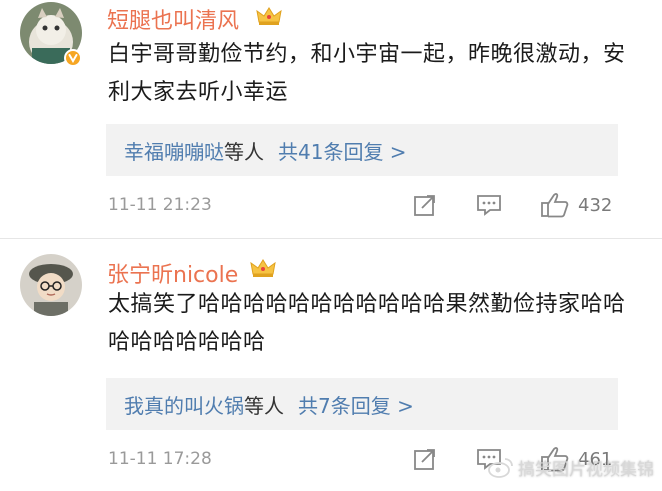 The width and height of the screenshot is (662, 491). What do you see at coordinates (367, 323) in the screenshot?
I see `comment-text: 太搞笑了哈哈哈哈哈哈哈哈哈哈哈果然勤俭持家哈哈哈哈哈哈哈哈哈` at bounding box center [367, 323].